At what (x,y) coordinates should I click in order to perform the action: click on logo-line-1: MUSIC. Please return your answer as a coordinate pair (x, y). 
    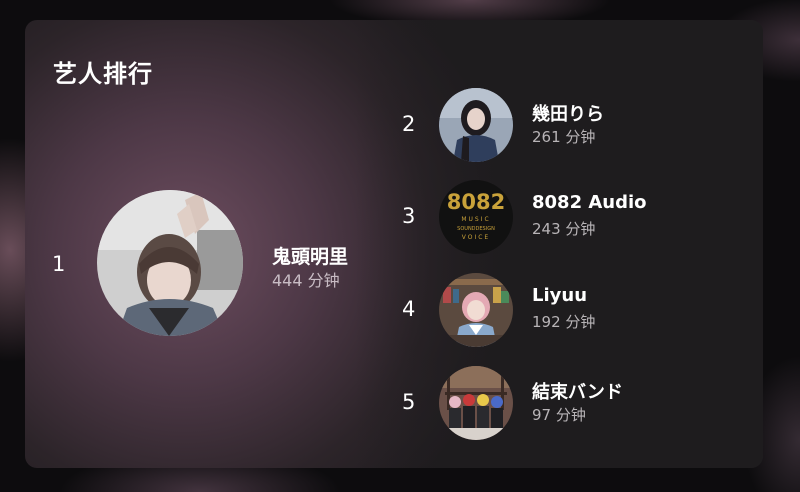
    Looking at the image, I should click on (475, 219).